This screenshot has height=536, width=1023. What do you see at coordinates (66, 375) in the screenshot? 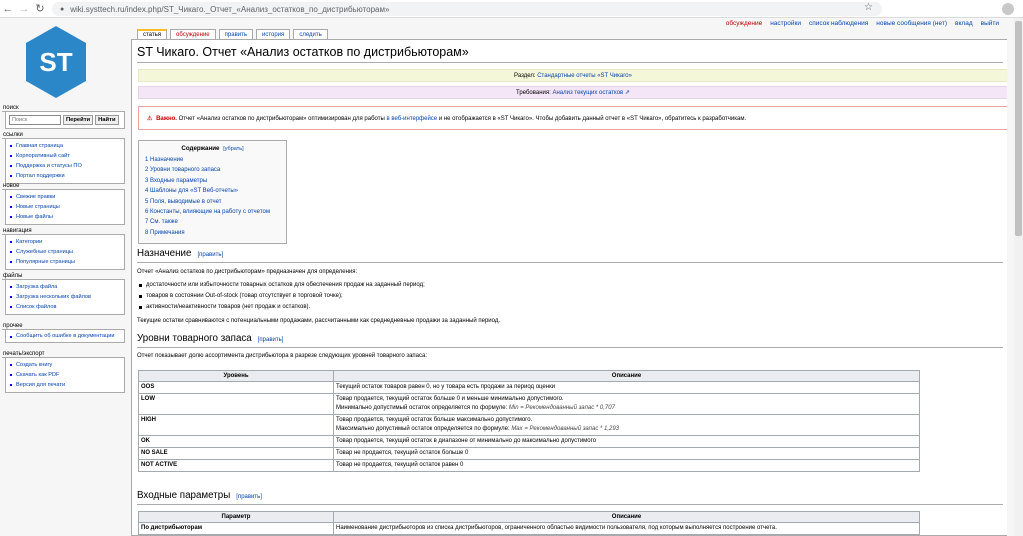
I see `sidebar-item: Скачать как PDF` at bounding box center [66, 375].